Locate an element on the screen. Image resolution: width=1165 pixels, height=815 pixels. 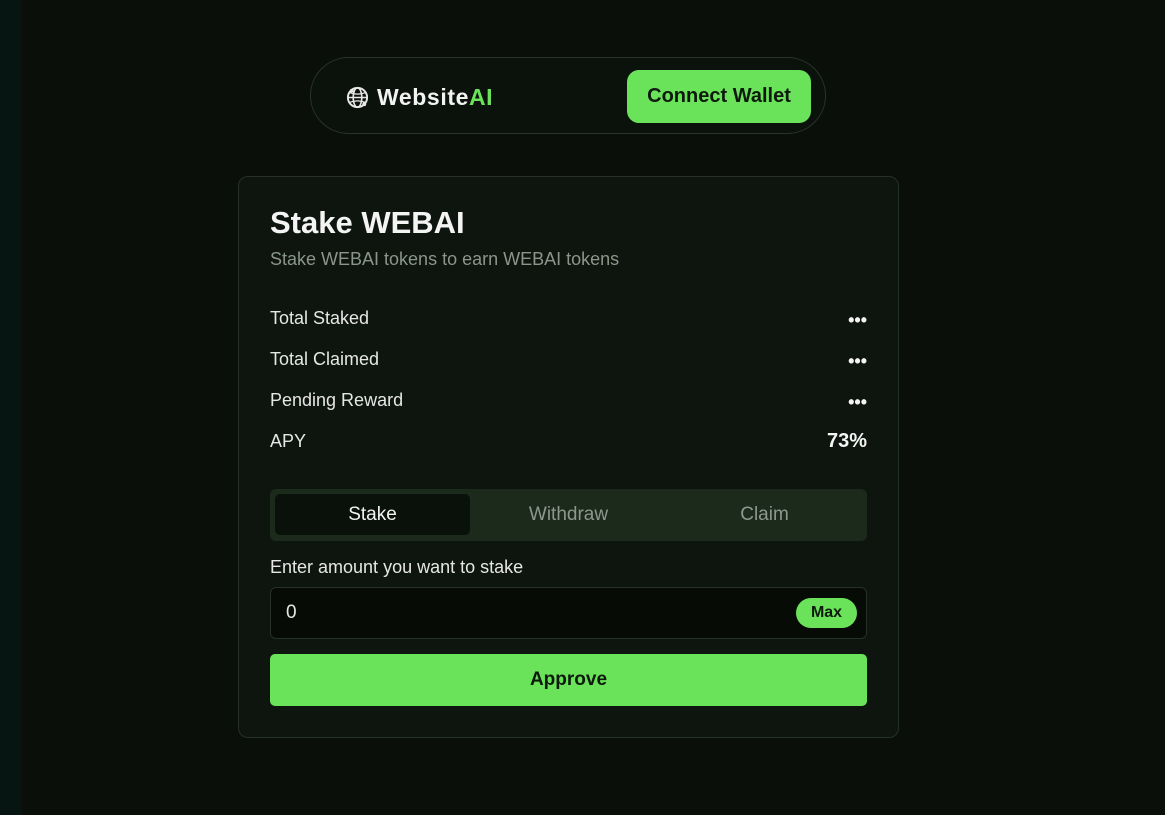
stat-total-staked: Total Staked ••• is located at coordinates (568, 322).